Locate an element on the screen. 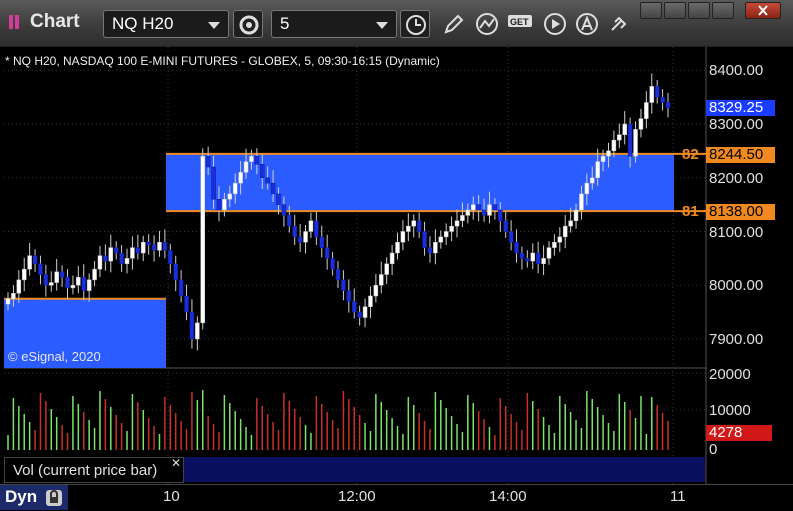 The height and width of the screenshot is (511, 793). last-price-tag: 8329.25 is located at coordinates (740, 108).